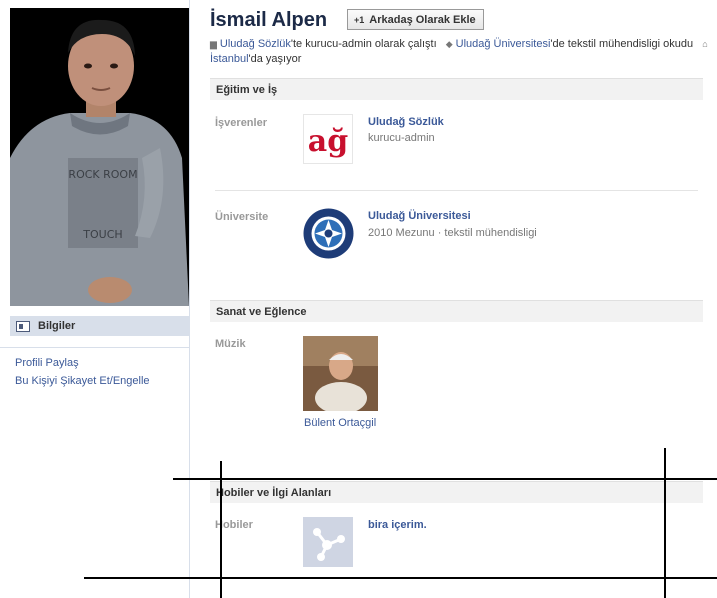 This screenshot has height=598, width=717. What do you see at coordinates (340, 423) in the screenshot?
I see `artist-name-link: Bülent Ortaçgil` at bounding box center [340, 423].